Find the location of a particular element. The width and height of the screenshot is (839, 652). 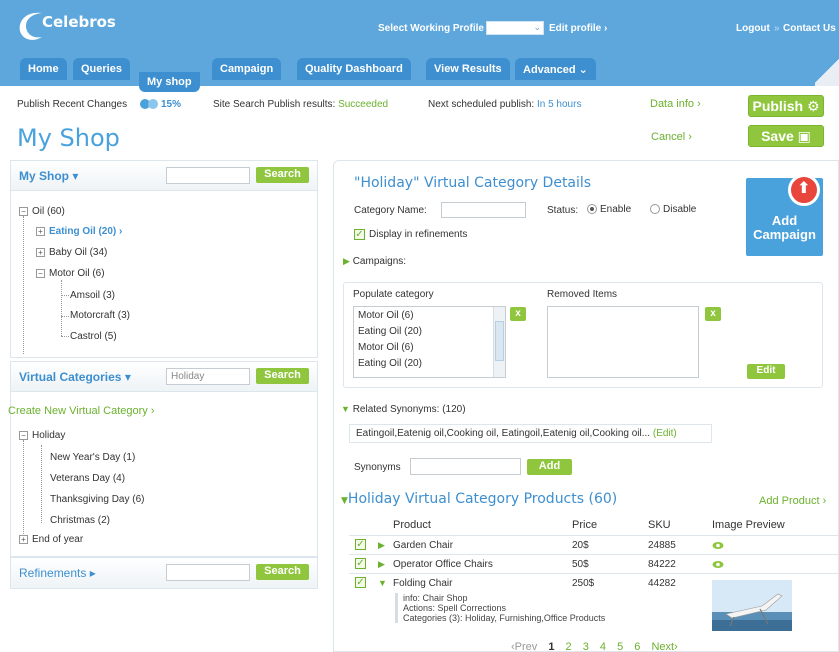

refinements-header: Refinements ▸ Search is located at coordinates (164, 573).